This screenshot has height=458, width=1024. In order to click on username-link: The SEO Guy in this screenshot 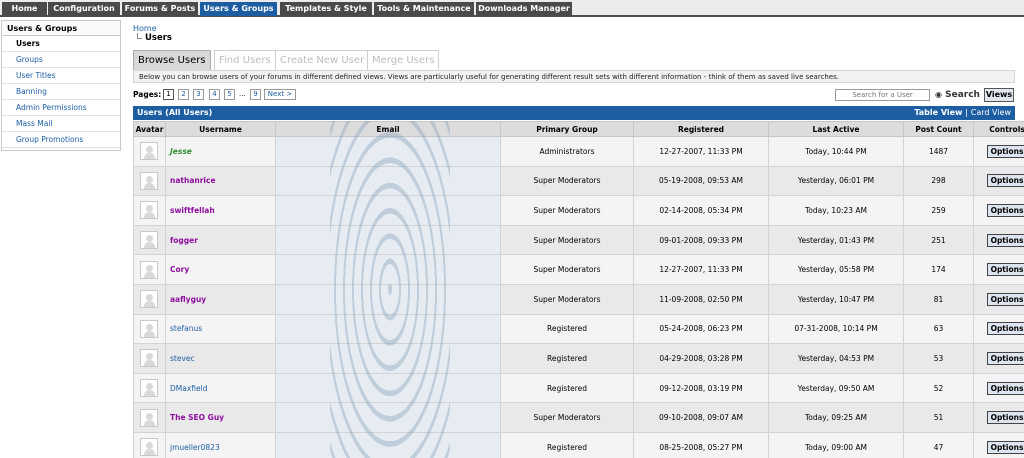, I will do `click(195, 417)`.